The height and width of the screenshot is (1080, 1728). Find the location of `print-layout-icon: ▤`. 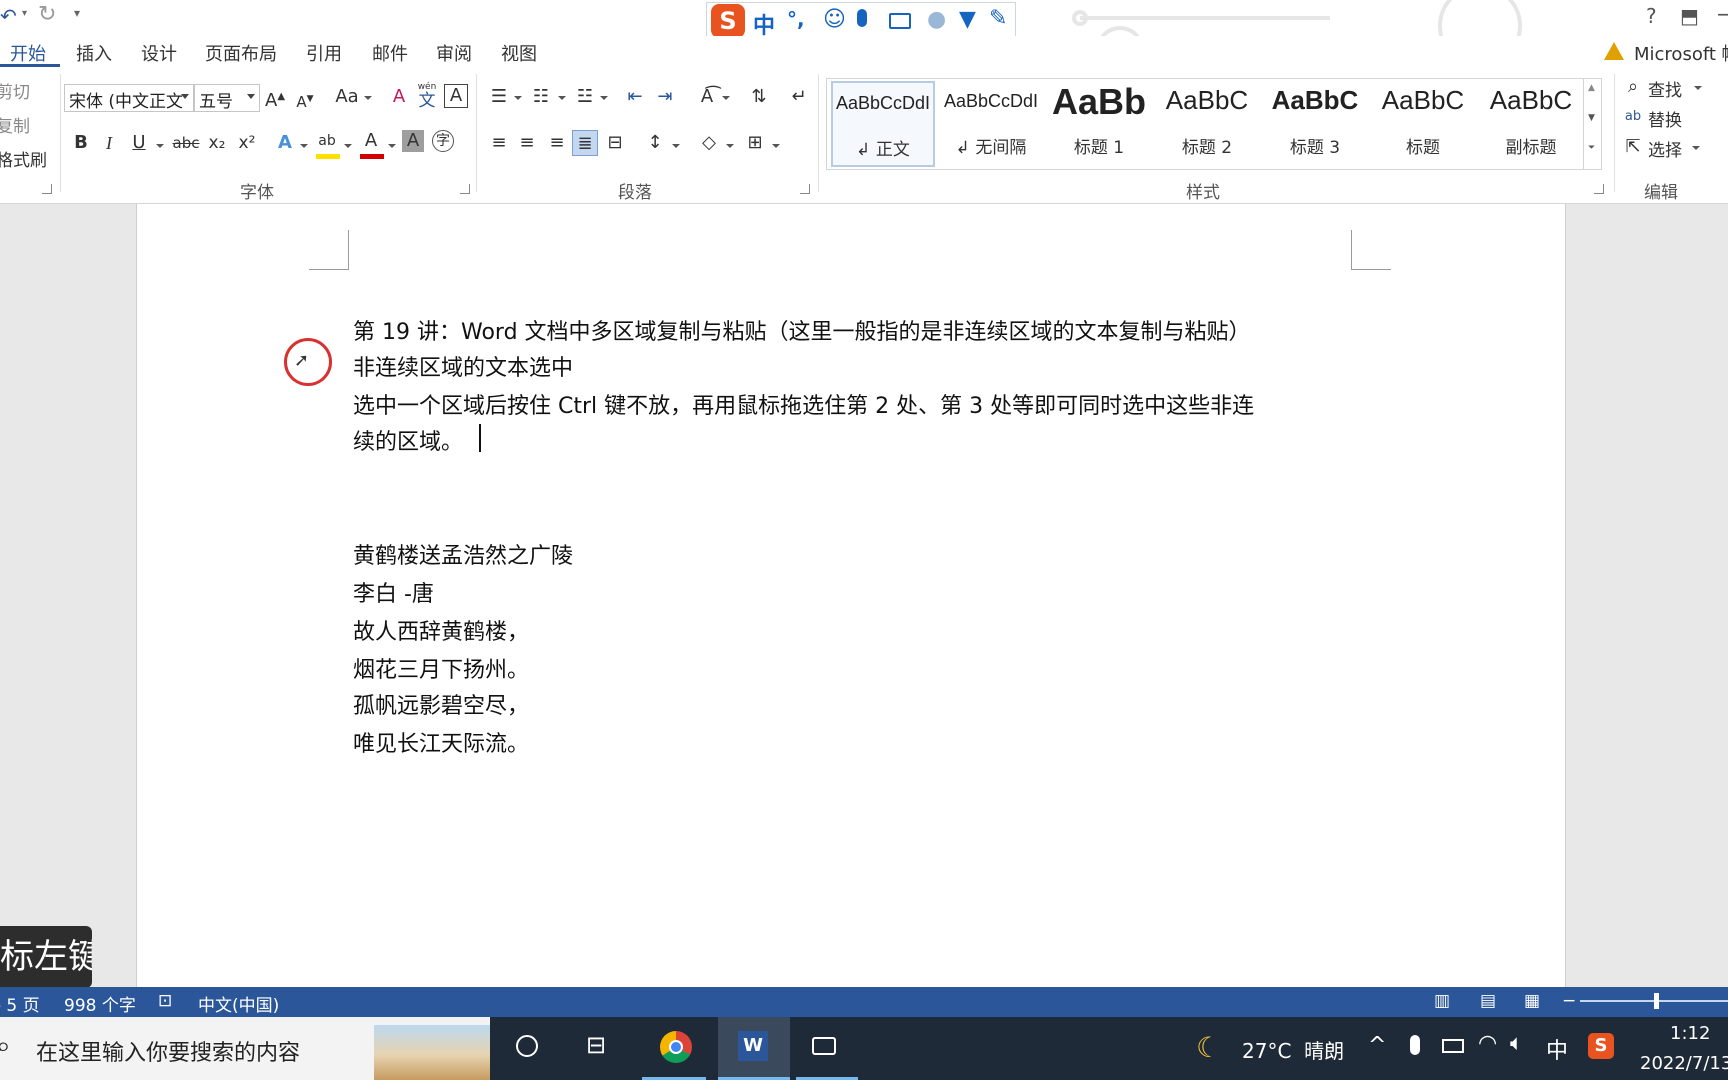

print-layout-icon: ▤ is located at coordinates (1488, 1001).